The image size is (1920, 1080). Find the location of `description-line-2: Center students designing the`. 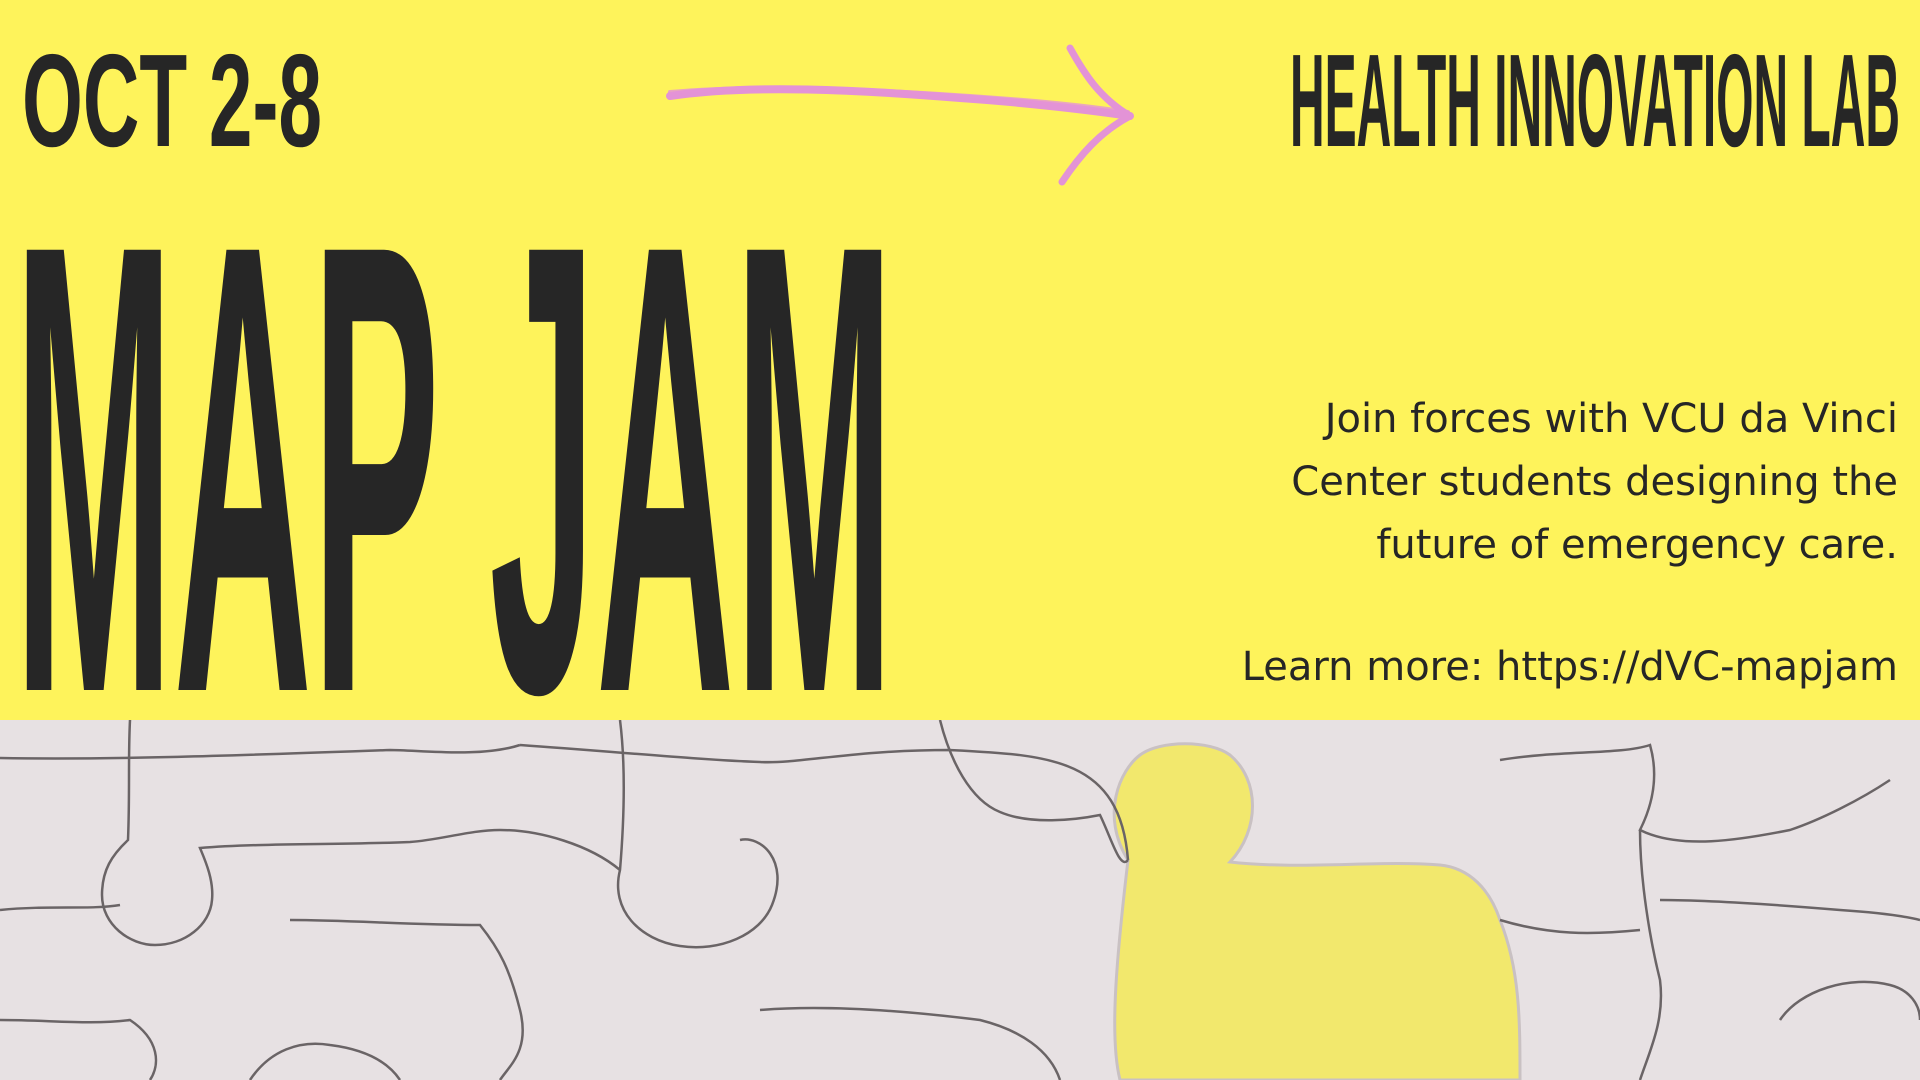

description-line-2: Center students designing the is located at coordinates (1594, 482).